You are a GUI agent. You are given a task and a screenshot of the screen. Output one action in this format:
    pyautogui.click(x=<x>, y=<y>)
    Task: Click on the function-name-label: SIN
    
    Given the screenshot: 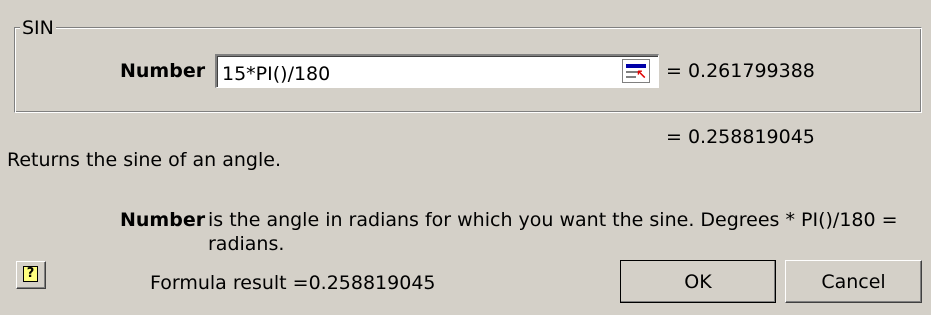 What is the action you would take?
    pyautogui.click(x=38, y=28)
    